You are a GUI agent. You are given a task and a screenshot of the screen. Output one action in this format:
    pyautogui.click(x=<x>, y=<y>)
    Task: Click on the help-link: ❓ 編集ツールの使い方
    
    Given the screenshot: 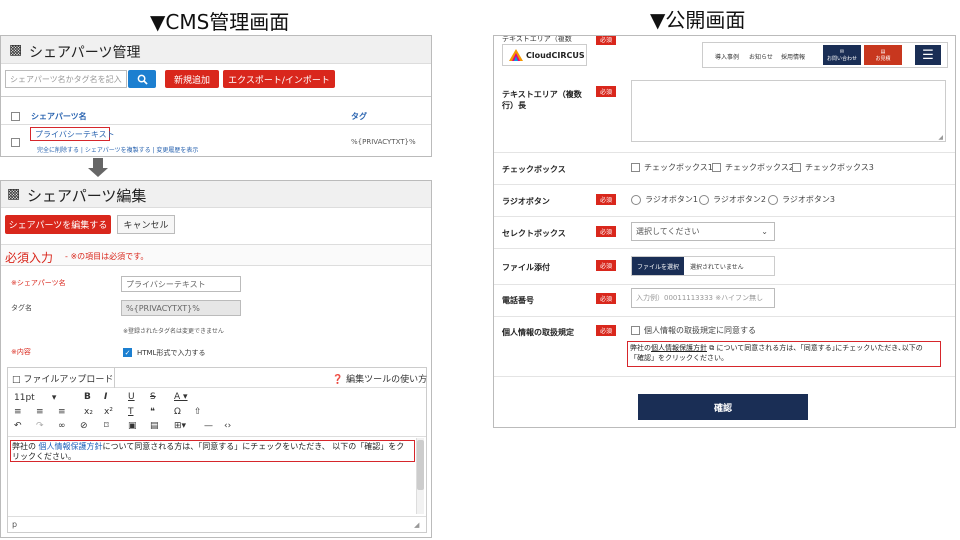 What is the action you would take?
    pyautogui.click(x=379, y=378)
    